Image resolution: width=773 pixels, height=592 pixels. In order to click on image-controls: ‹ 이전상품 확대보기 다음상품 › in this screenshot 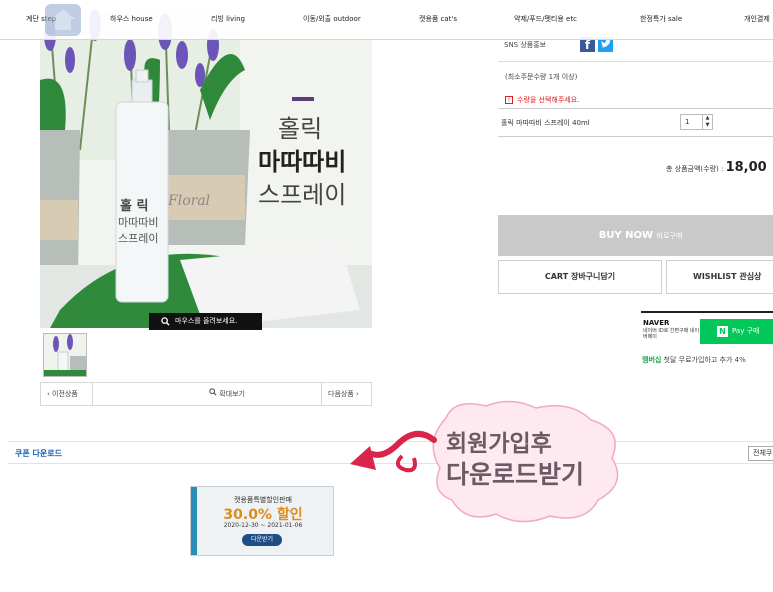, I will do `click(206, 394)`.